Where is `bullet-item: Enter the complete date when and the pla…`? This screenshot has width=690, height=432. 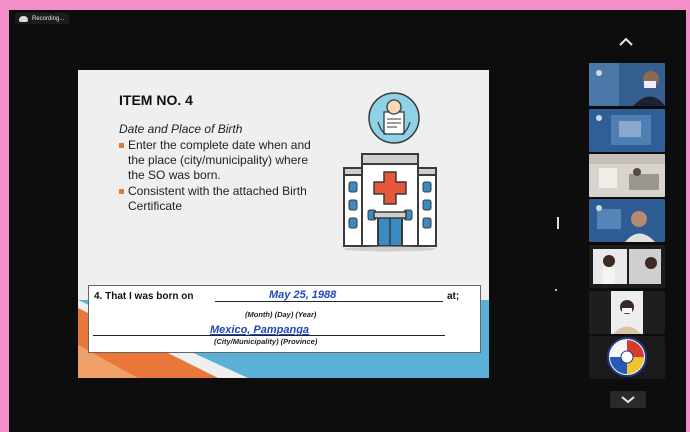 bullet-item: Enter the complete date when and the pla… is located at coordinates (219, 160).